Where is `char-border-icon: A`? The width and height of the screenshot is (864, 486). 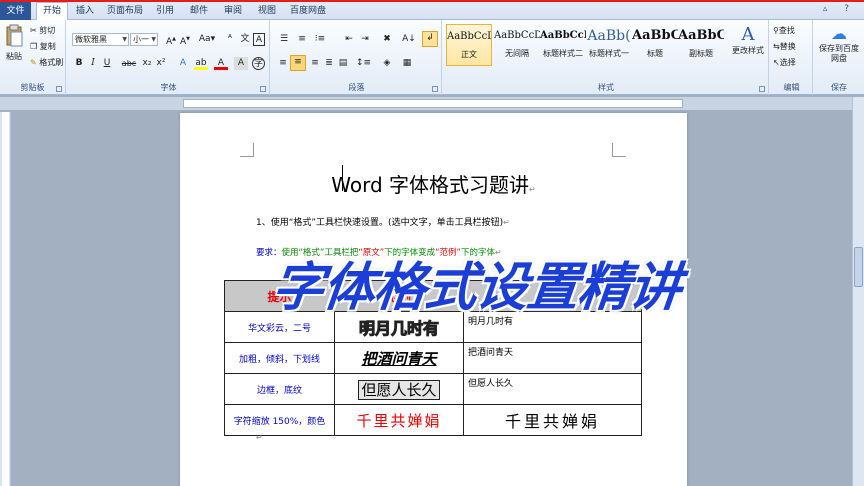 char-border-icon: A is located at coordinates (259, 39).